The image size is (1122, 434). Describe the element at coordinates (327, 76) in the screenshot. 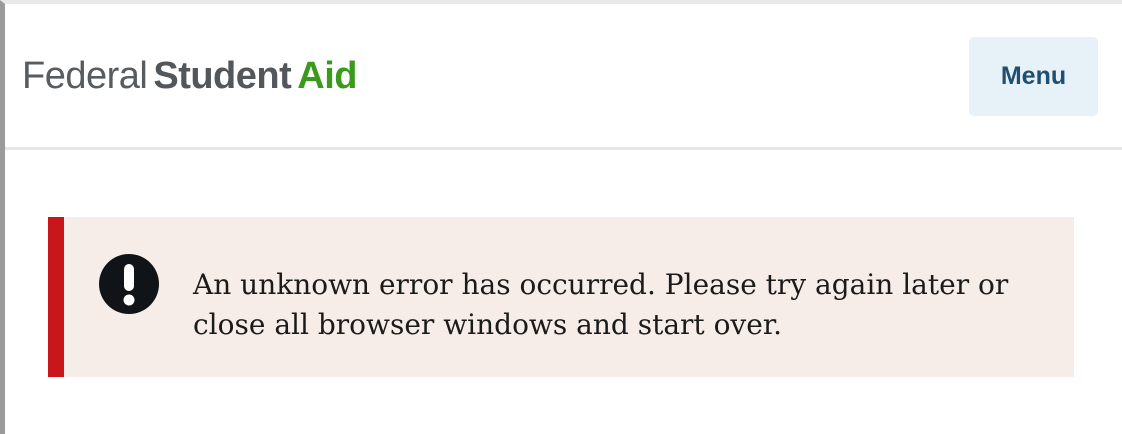

I see `logo-text-aid: Aid` at that location.